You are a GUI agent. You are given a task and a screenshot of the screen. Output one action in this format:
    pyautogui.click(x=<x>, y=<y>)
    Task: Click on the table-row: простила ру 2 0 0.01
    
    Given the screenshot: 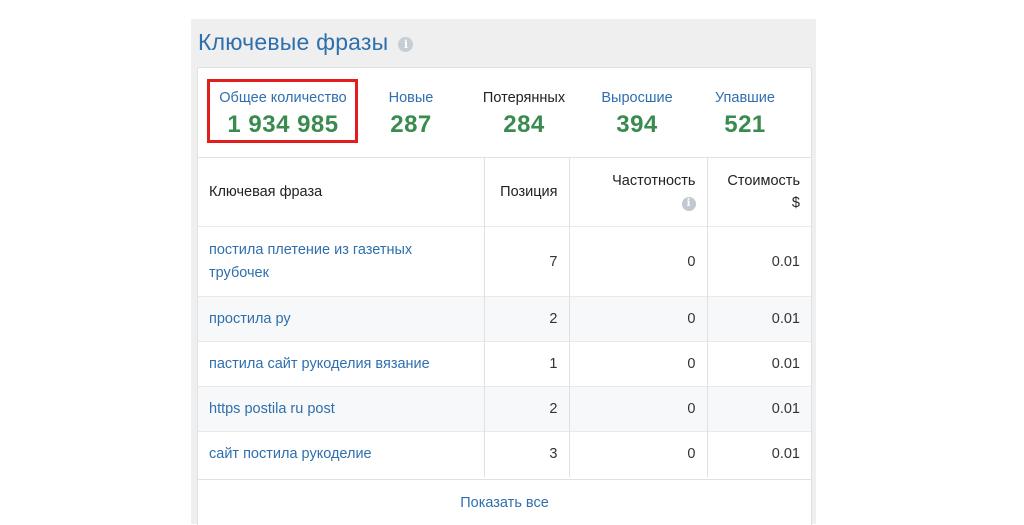 What is the action you would take?
    pyautogui.click(x=504, y=319)
    